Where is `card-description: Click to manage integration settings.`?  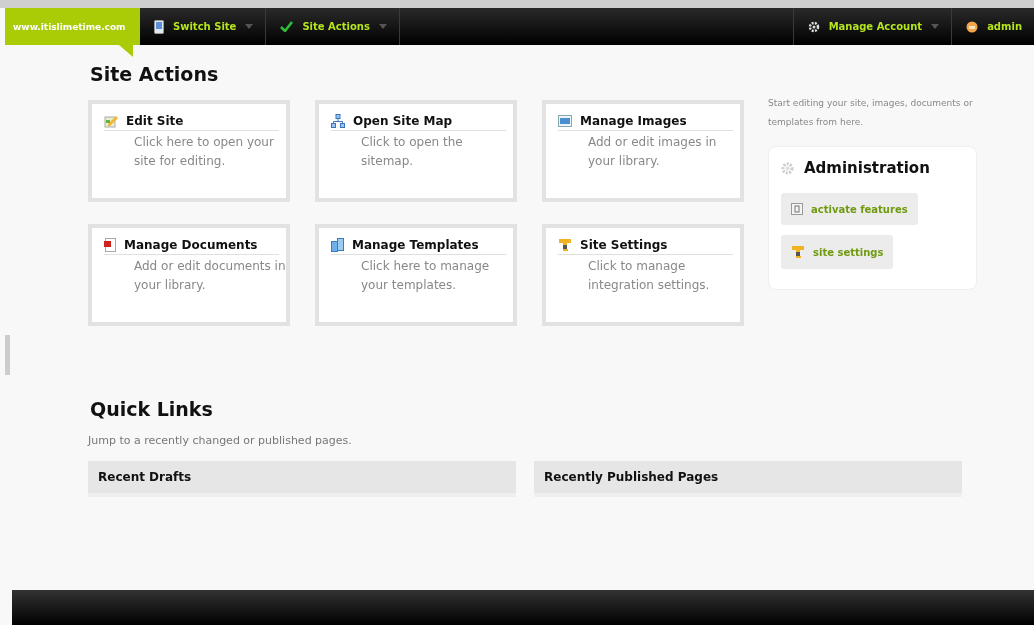
card-description: Click to manage integration settings. is located at coordinates (649, 276).